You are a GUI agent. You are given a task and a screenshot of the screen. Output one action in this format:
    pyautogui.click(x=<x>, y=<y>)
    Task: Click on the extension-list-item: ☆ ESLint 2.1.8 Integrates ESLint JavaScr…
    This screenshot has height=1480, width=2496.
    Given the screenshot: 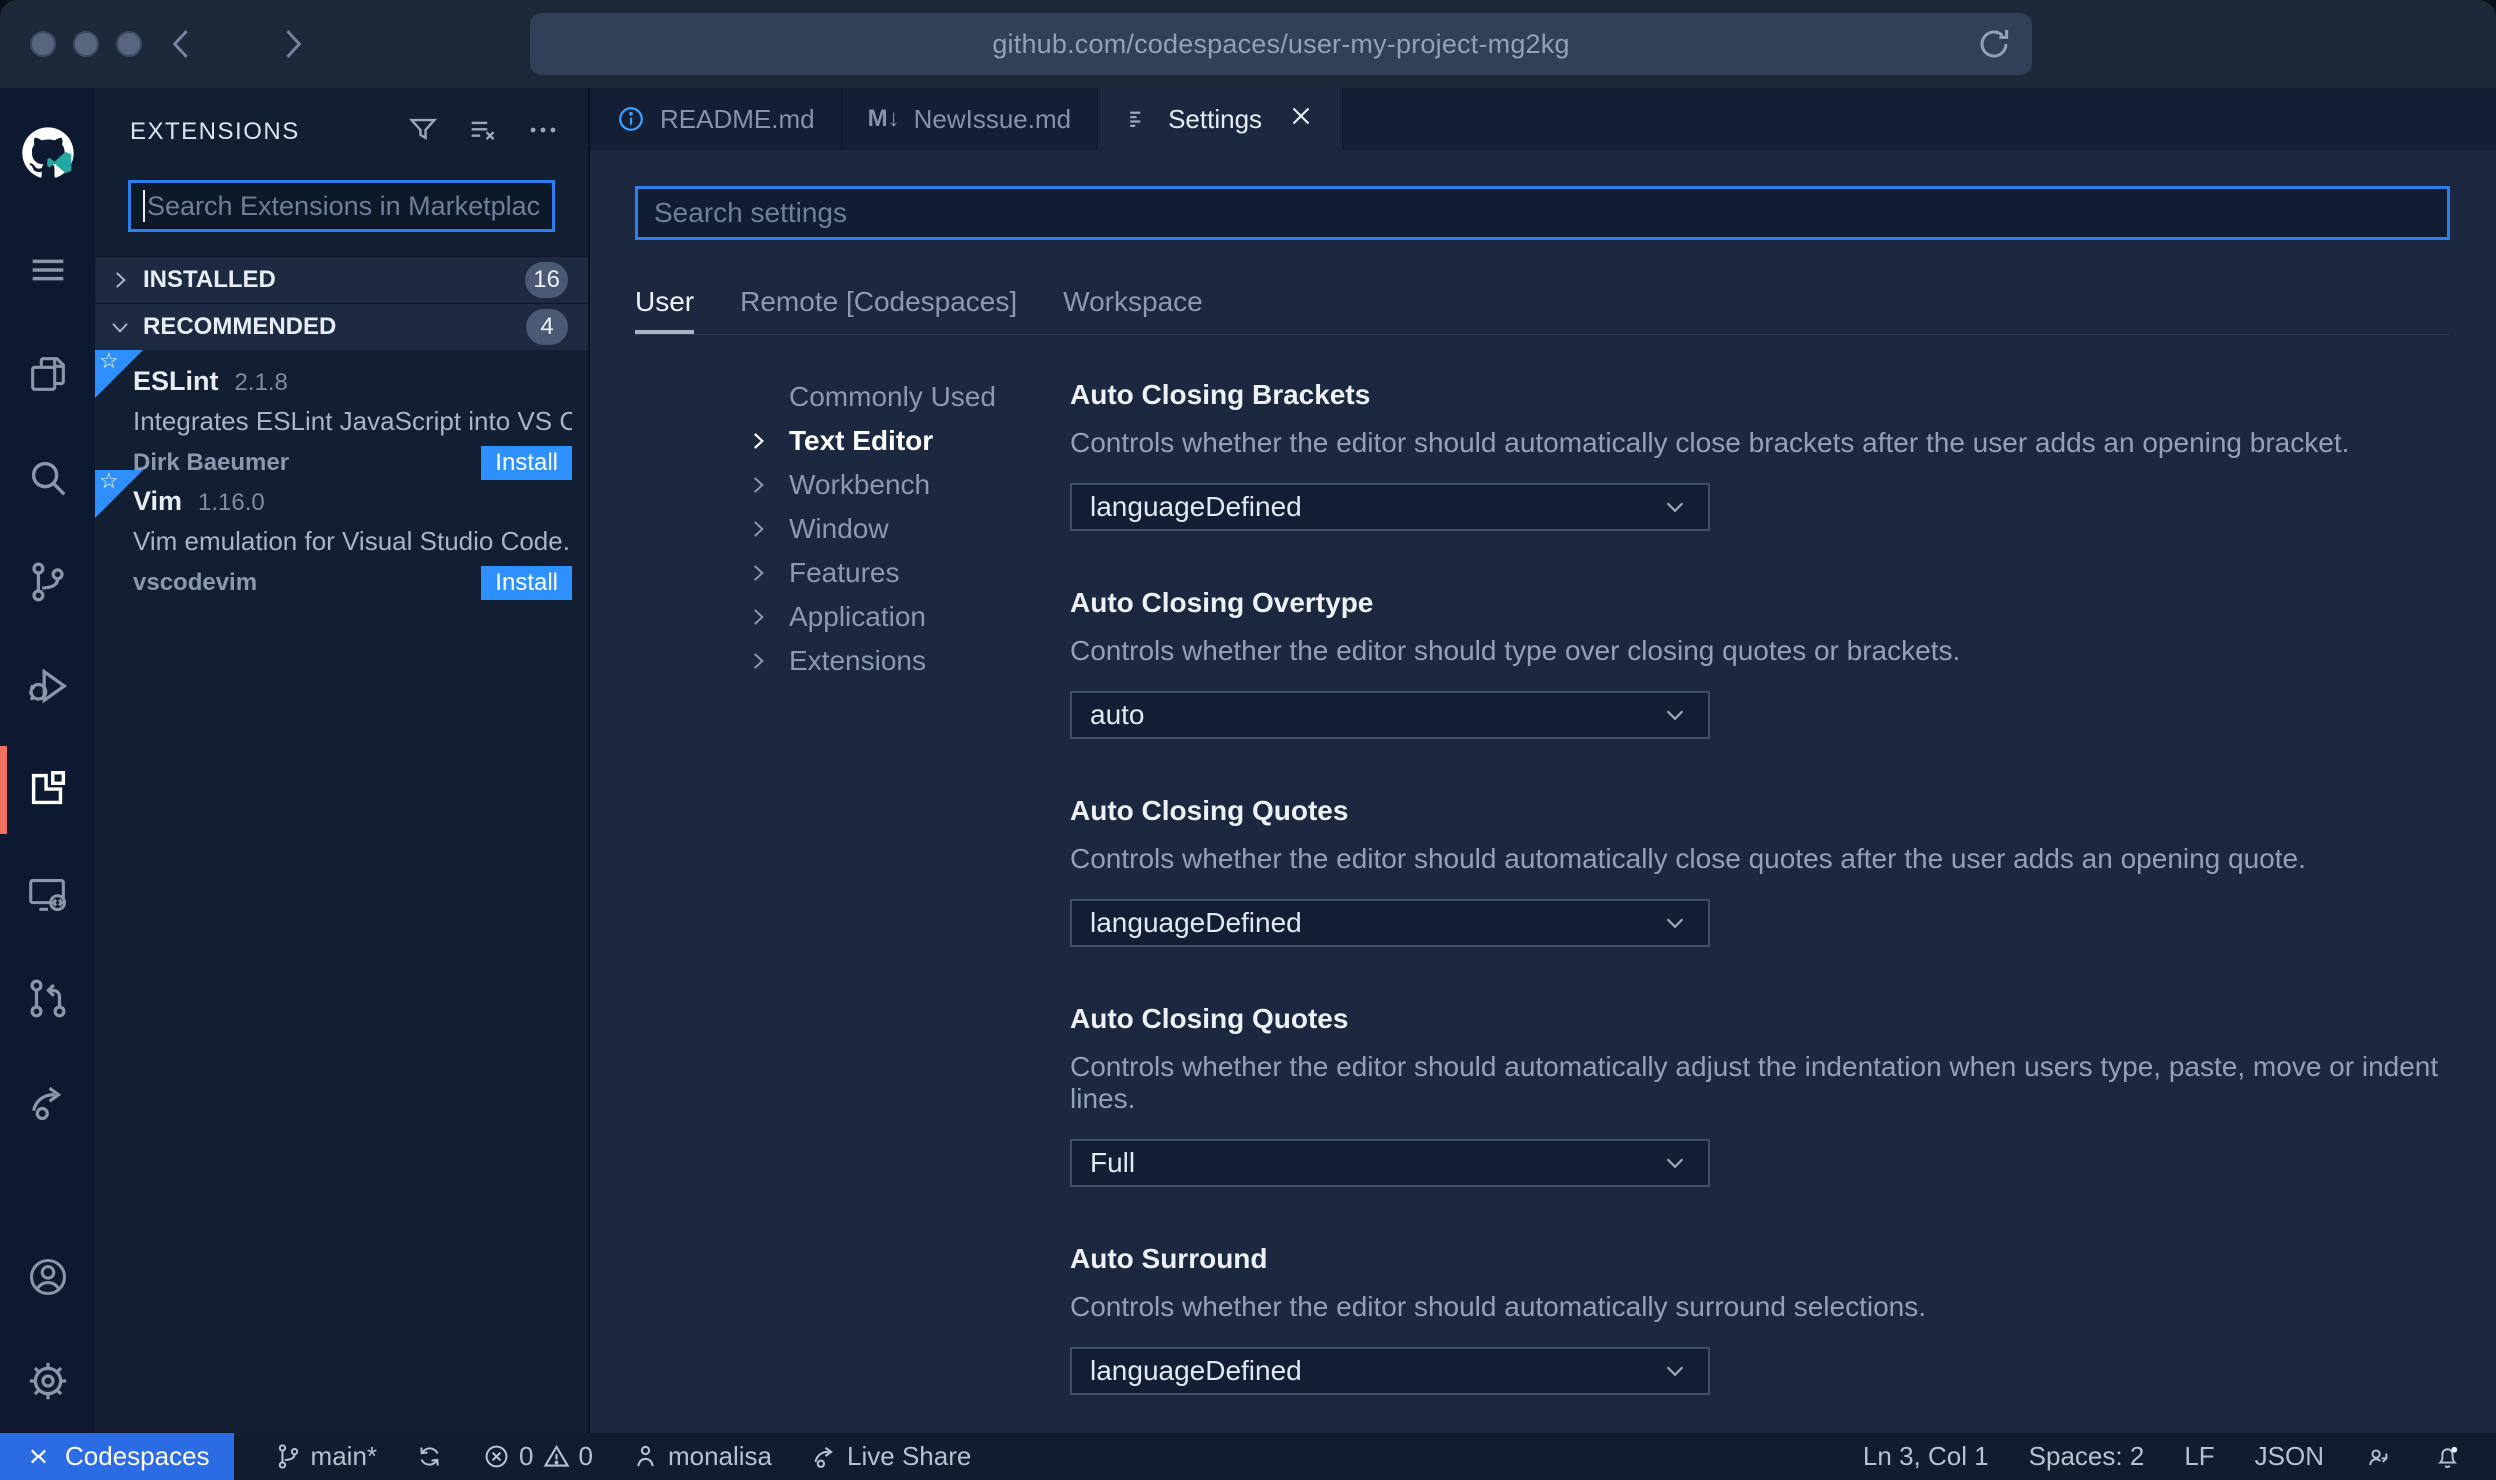 What is the action you would take?
    pyautogui.click(x=341, y=415)
    